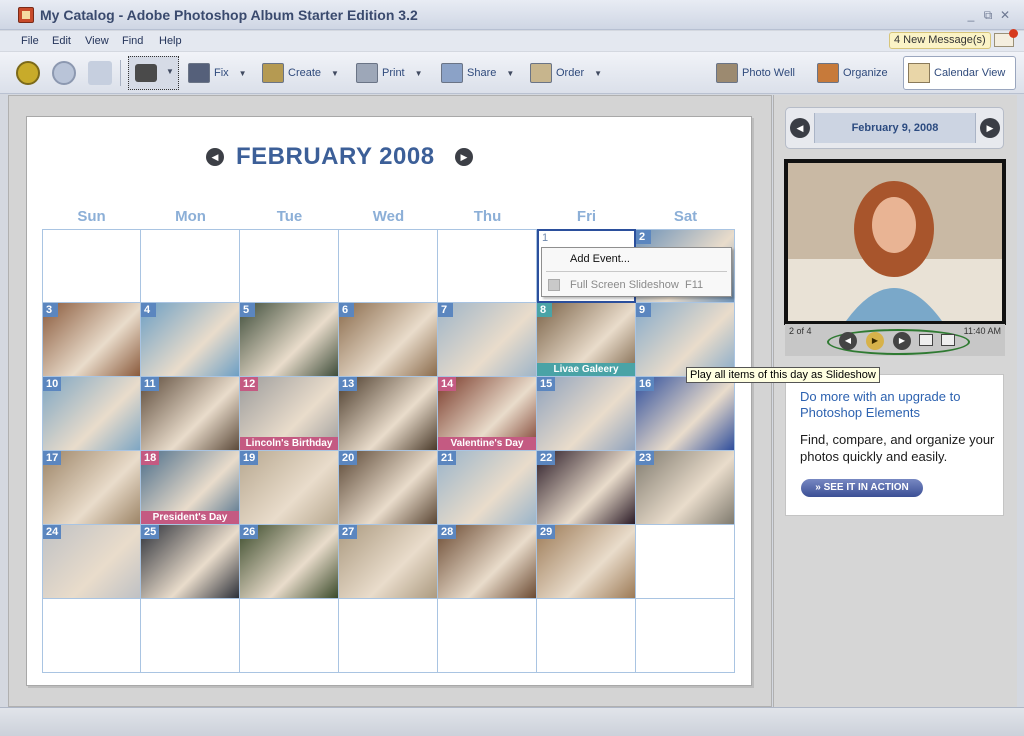 The image size is (1024, 736). What do you see at coordinates (190, 414) in the screenshot?
I see `calendar-day-11: 11` at bounding box center [190, 414].